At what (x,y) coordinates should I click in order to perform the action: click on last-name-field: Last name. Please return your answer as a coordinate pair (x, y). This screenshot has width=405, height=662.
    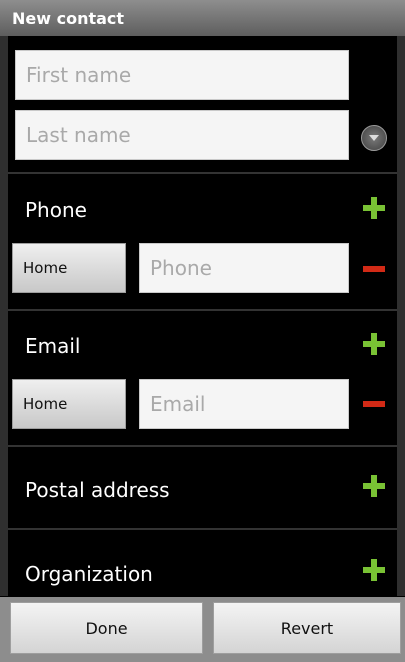
    Looking at the image, I should click on (182, 135).